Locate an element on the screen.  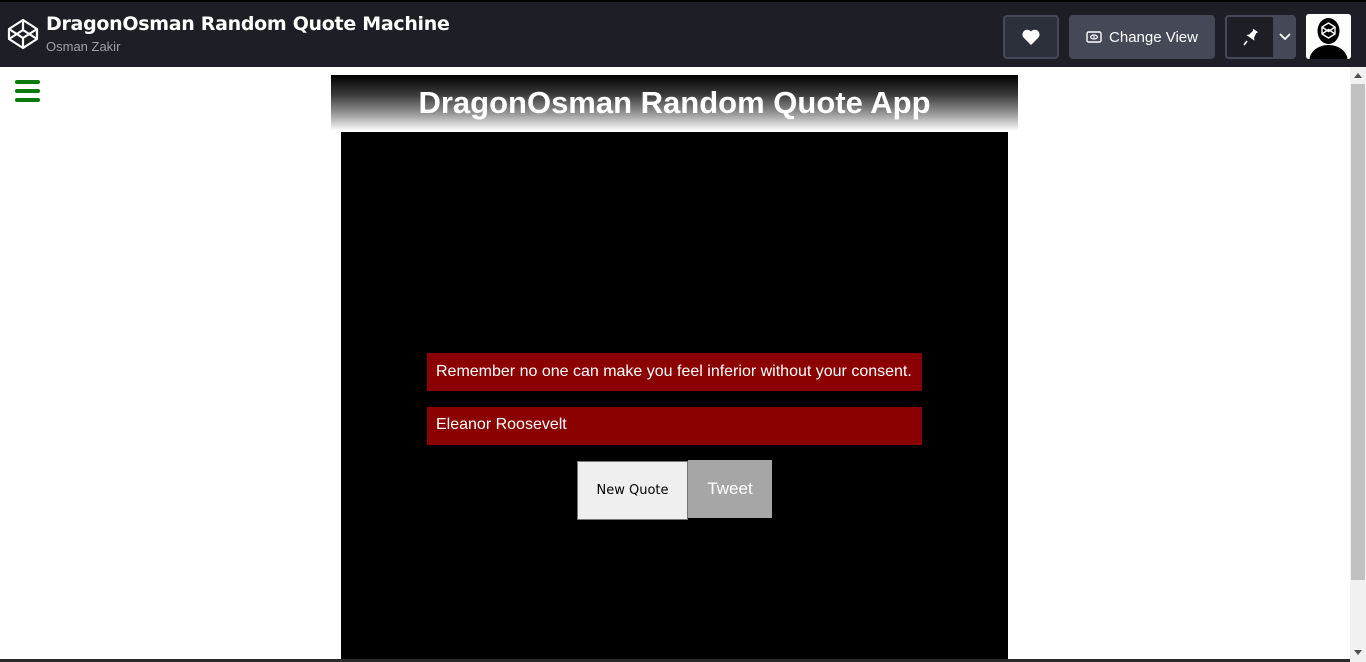
avatar-image is located at coordinates (1328, 36).